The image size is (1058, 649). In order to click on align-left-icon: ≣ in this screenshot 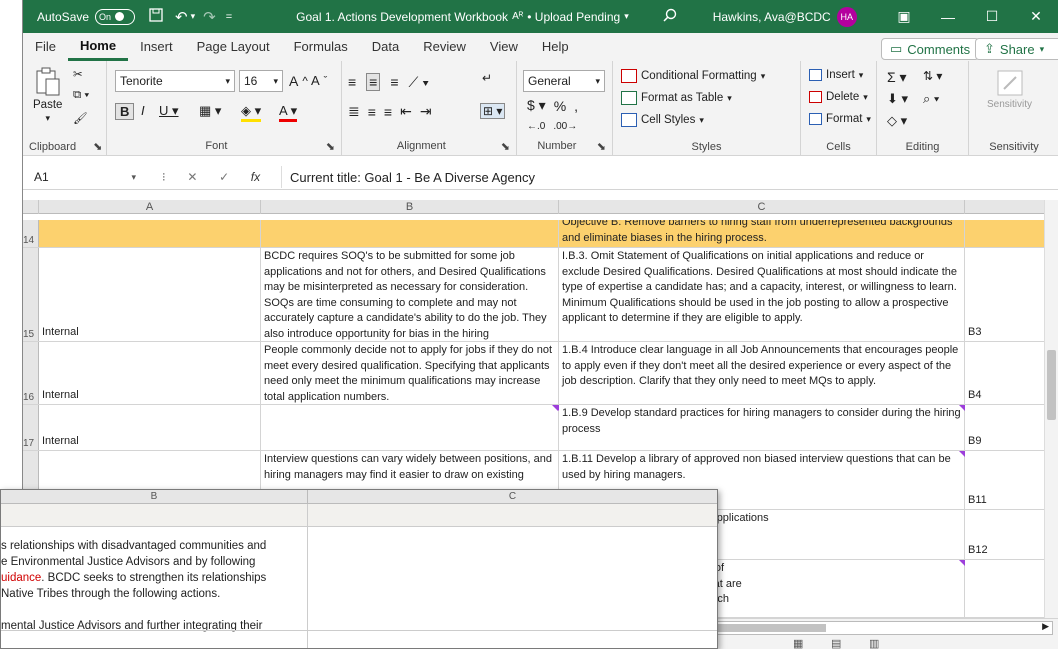, I will do `click(354, 111)`.